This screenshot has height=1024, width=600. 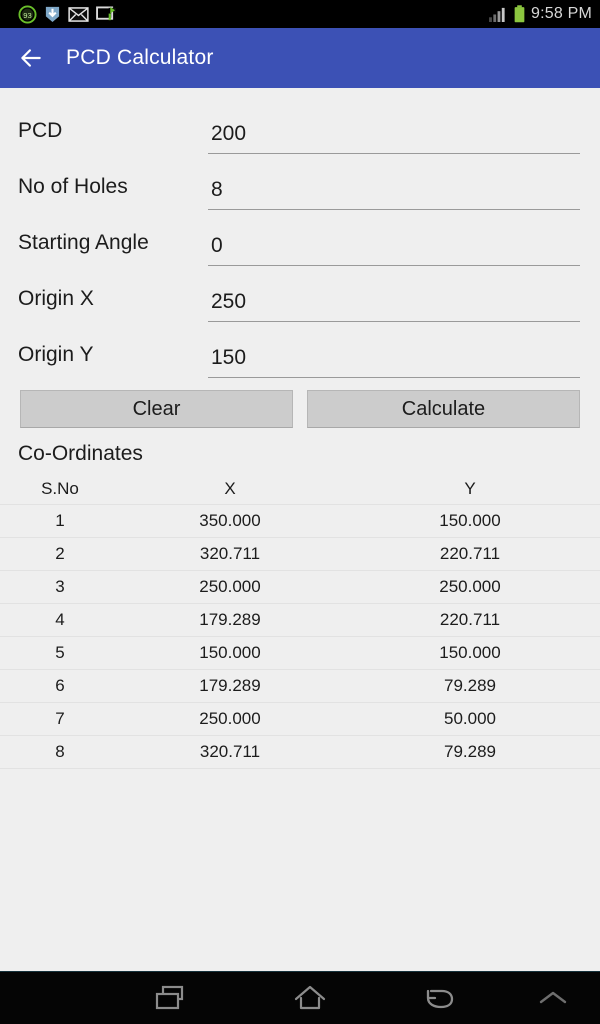 I want to click on action-button-row: Clear Calculate, so click(x=300, y=403).